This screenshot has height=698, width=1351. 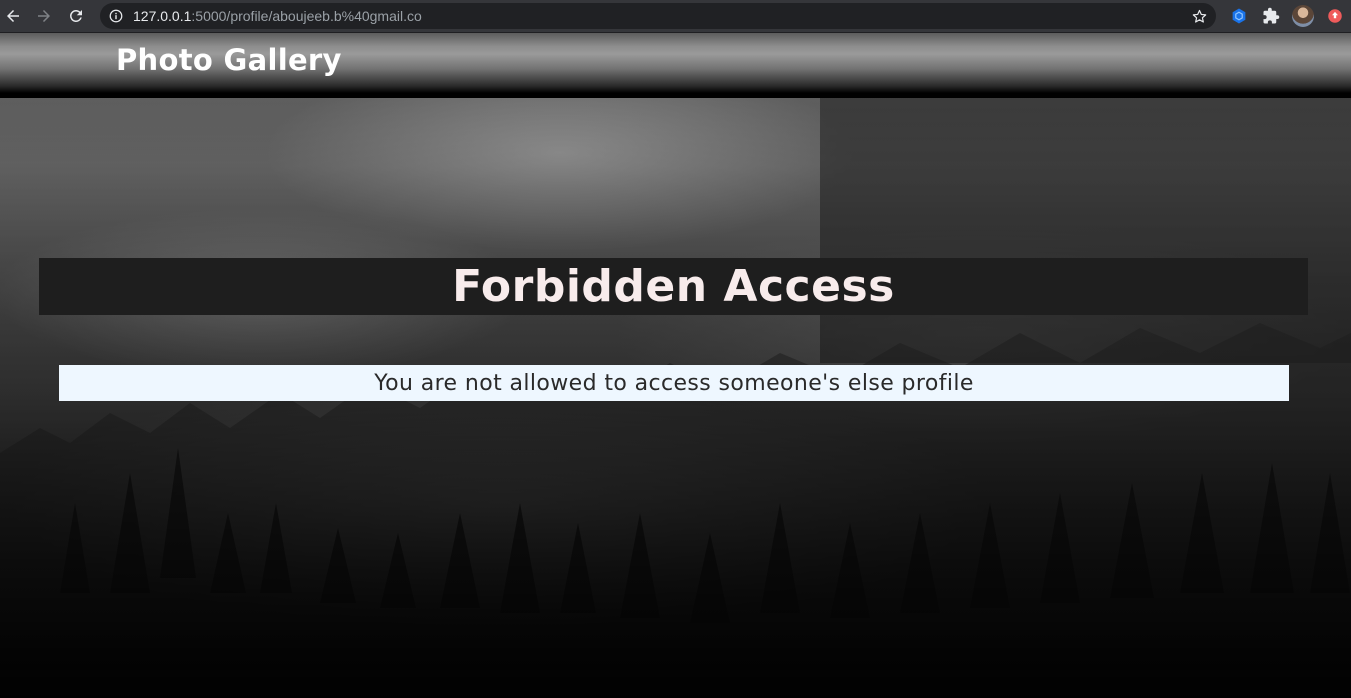 I want to click on puzzle-icon, so click(x=1271, y=16).